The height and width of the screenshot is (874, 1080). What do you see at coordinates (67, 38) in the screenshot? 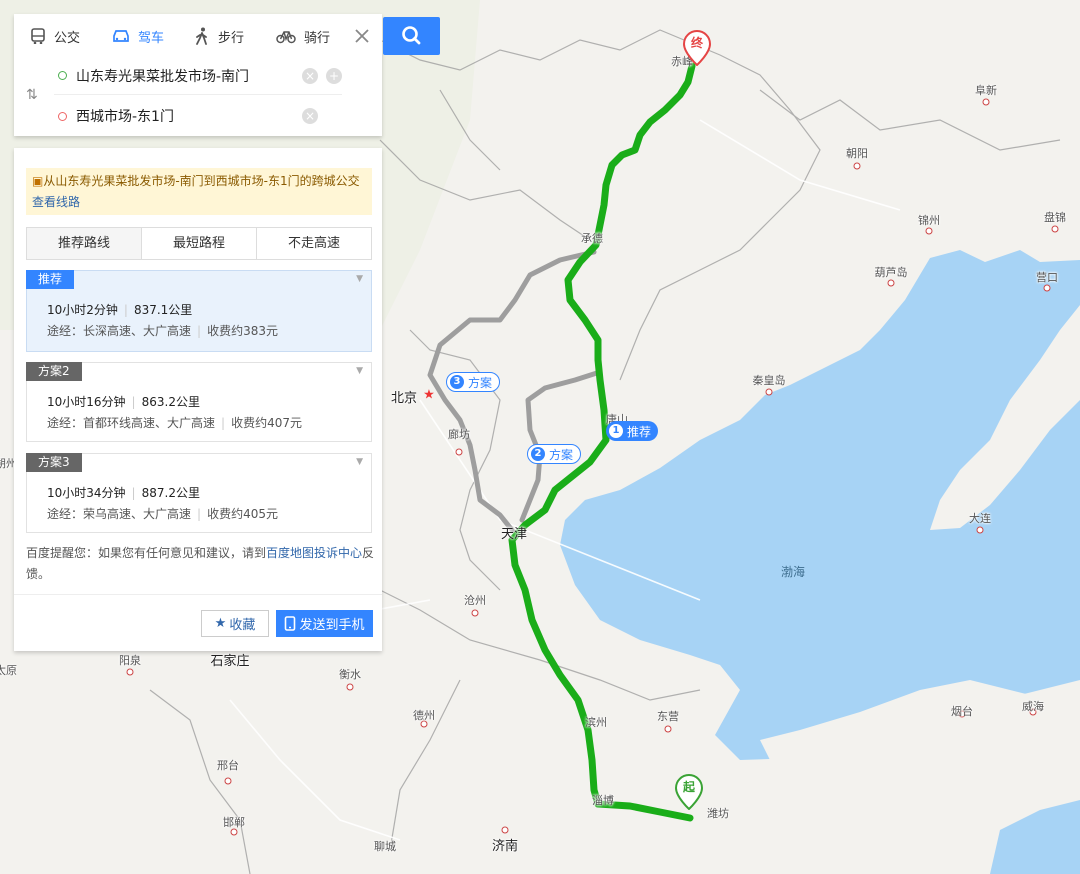
I see `tab-bus-label: 公交` at bounding box center [67, 38].